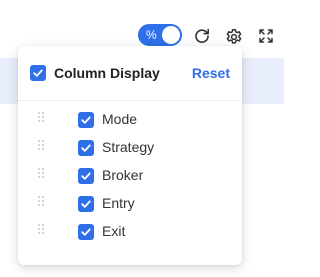  What do you see at coordinates (202, 36) in the screenshot?
I see `refresh-icon` at bounding box center [202, 36].